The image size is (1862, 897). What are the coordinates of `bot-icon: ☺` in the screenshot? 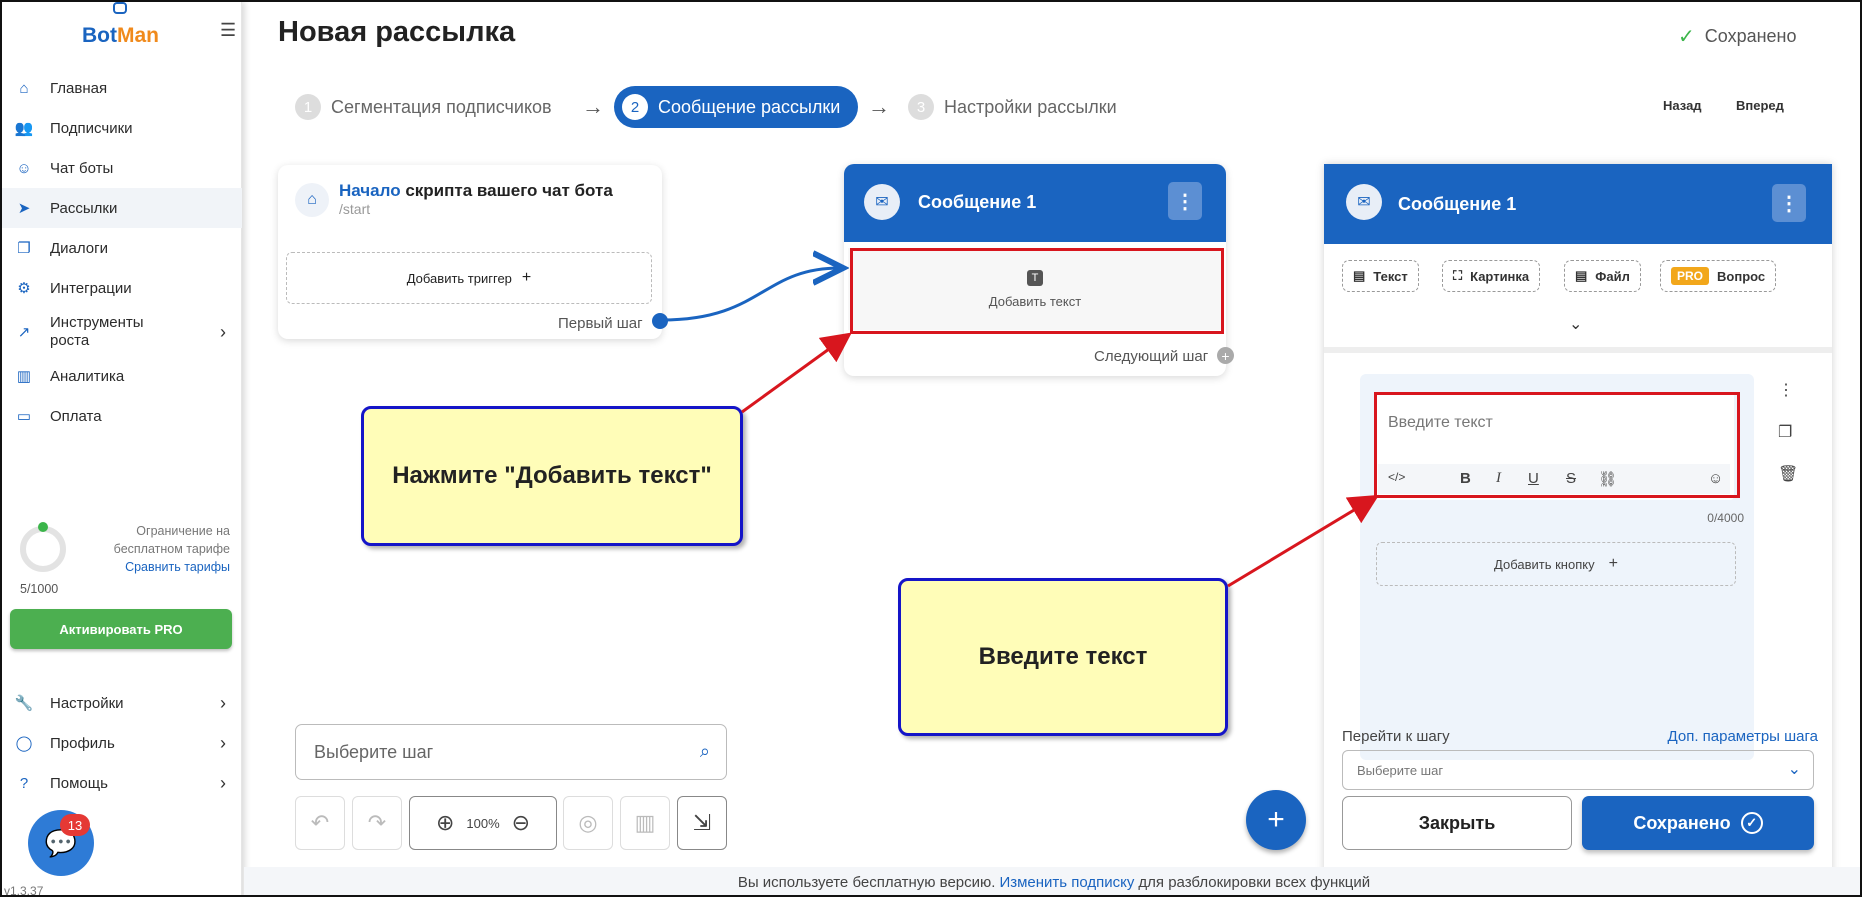 It's located at (24, 168).